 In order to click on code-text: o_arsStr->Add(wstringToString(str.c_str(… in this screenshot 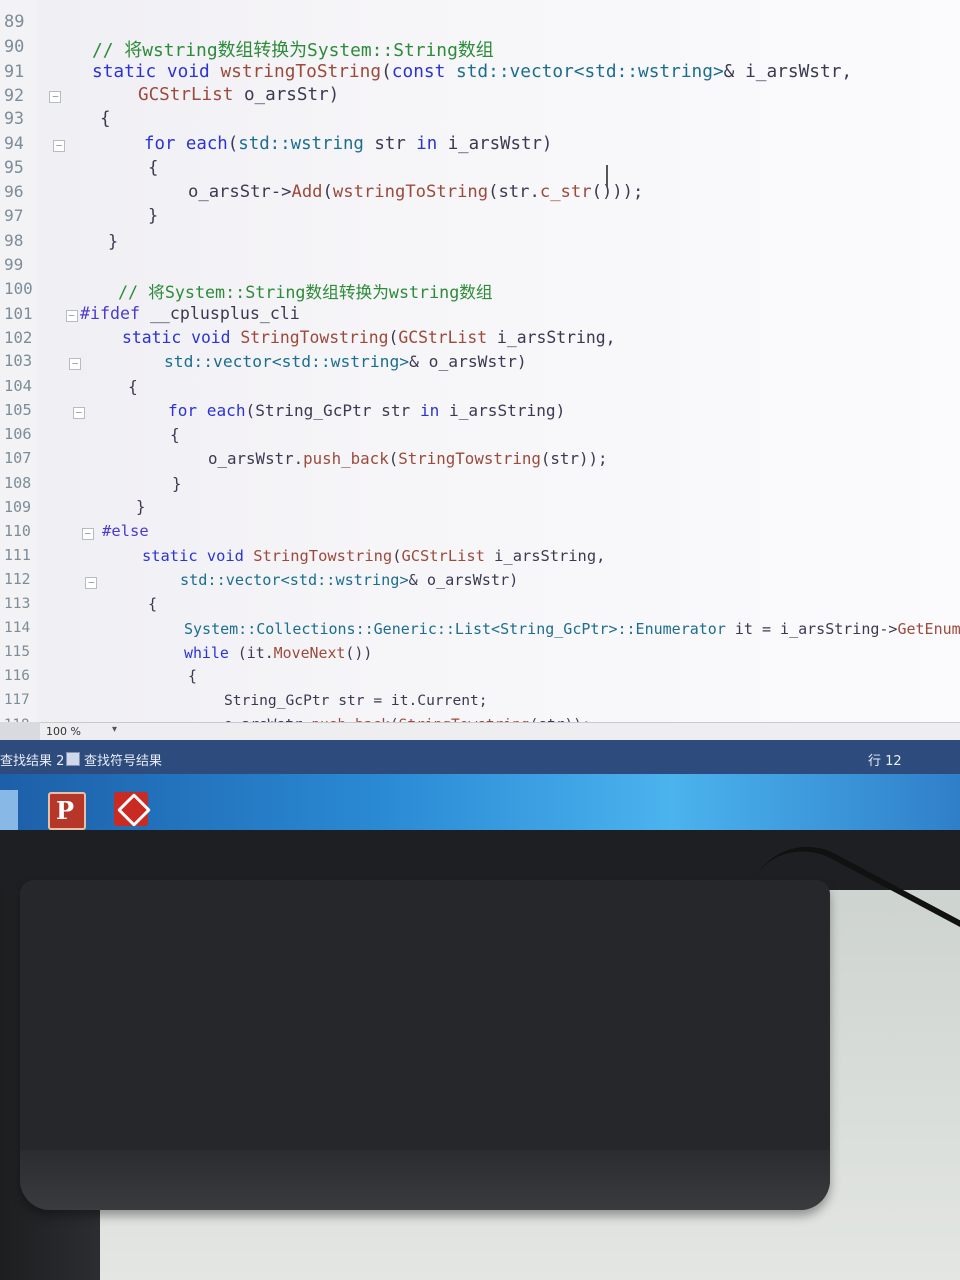, I will do `click(415, 192)`.